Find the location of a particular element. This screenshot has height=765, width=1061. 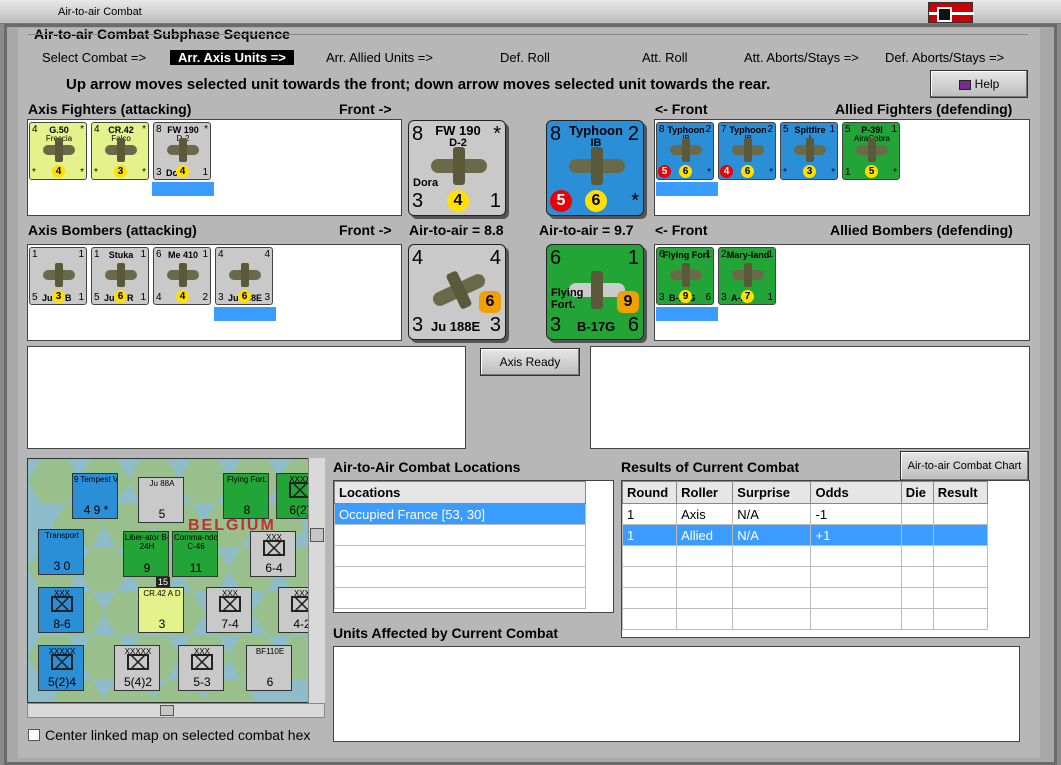

step-def-aborts: Def. Aborts/Stays => is located at coordinates (944, 57).